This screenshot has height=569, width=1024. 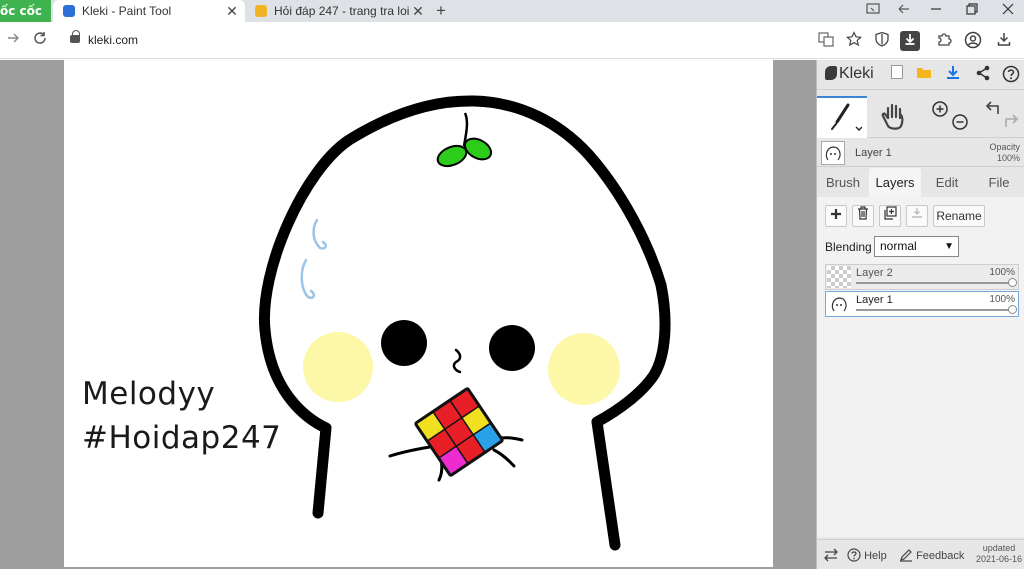 What do you see at coordinates (839, 304) in the screenshot?
I see `layer-thumbnail-drawing` at bounding box center [839, 304].